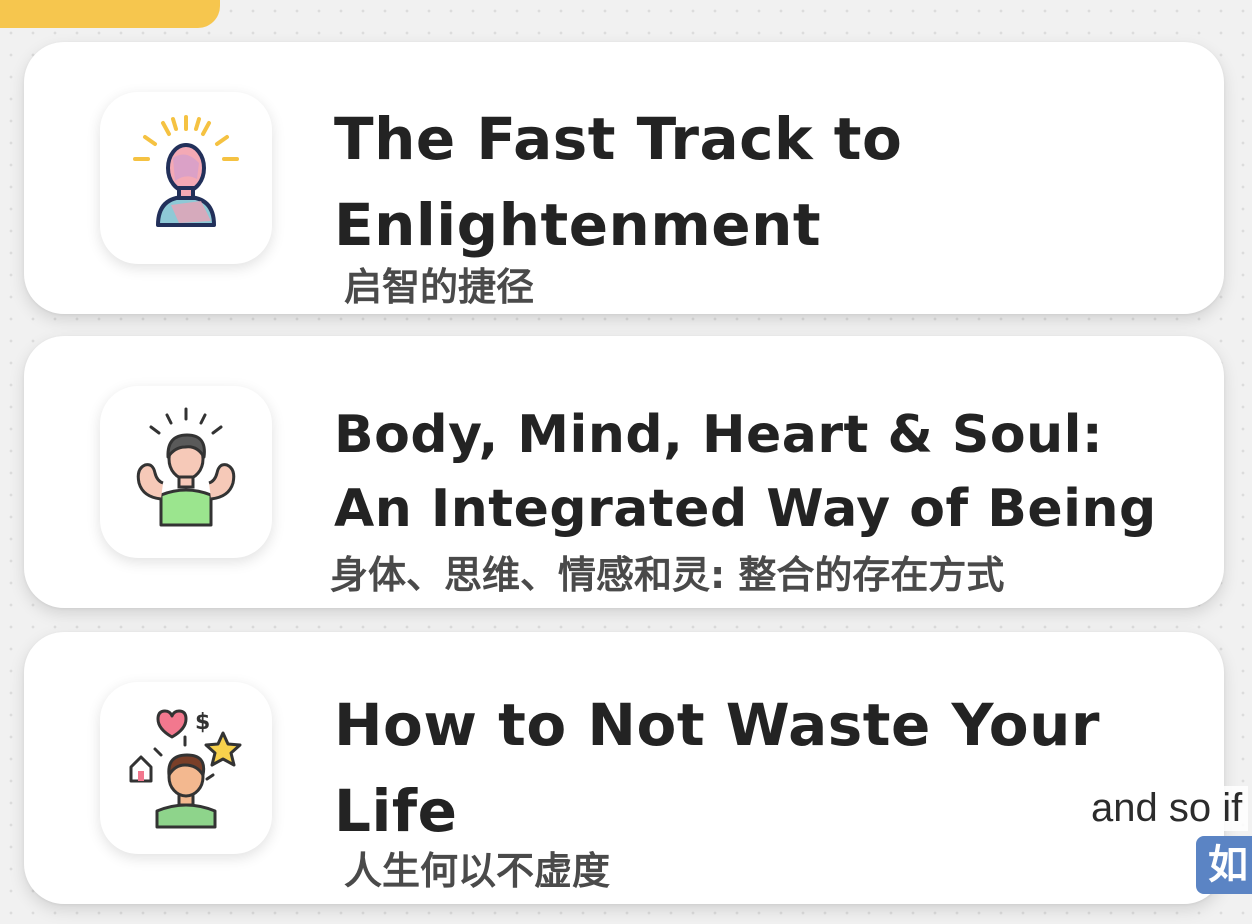 The height and width of the screenshot is (924, 1252). What do you see at coordinates (745, 509) in the screenshot?
I see `card-title-line-2: An Integrated Way of Being` at bounding box center [745, 509].